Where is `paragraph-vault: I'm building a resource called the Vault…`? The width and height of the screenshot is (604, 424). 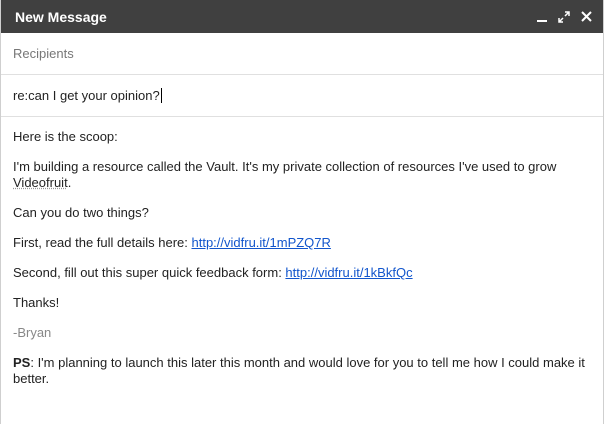 paragraph-vault: I'm building a resource called the Vault… is located at coordinates (285, 174).